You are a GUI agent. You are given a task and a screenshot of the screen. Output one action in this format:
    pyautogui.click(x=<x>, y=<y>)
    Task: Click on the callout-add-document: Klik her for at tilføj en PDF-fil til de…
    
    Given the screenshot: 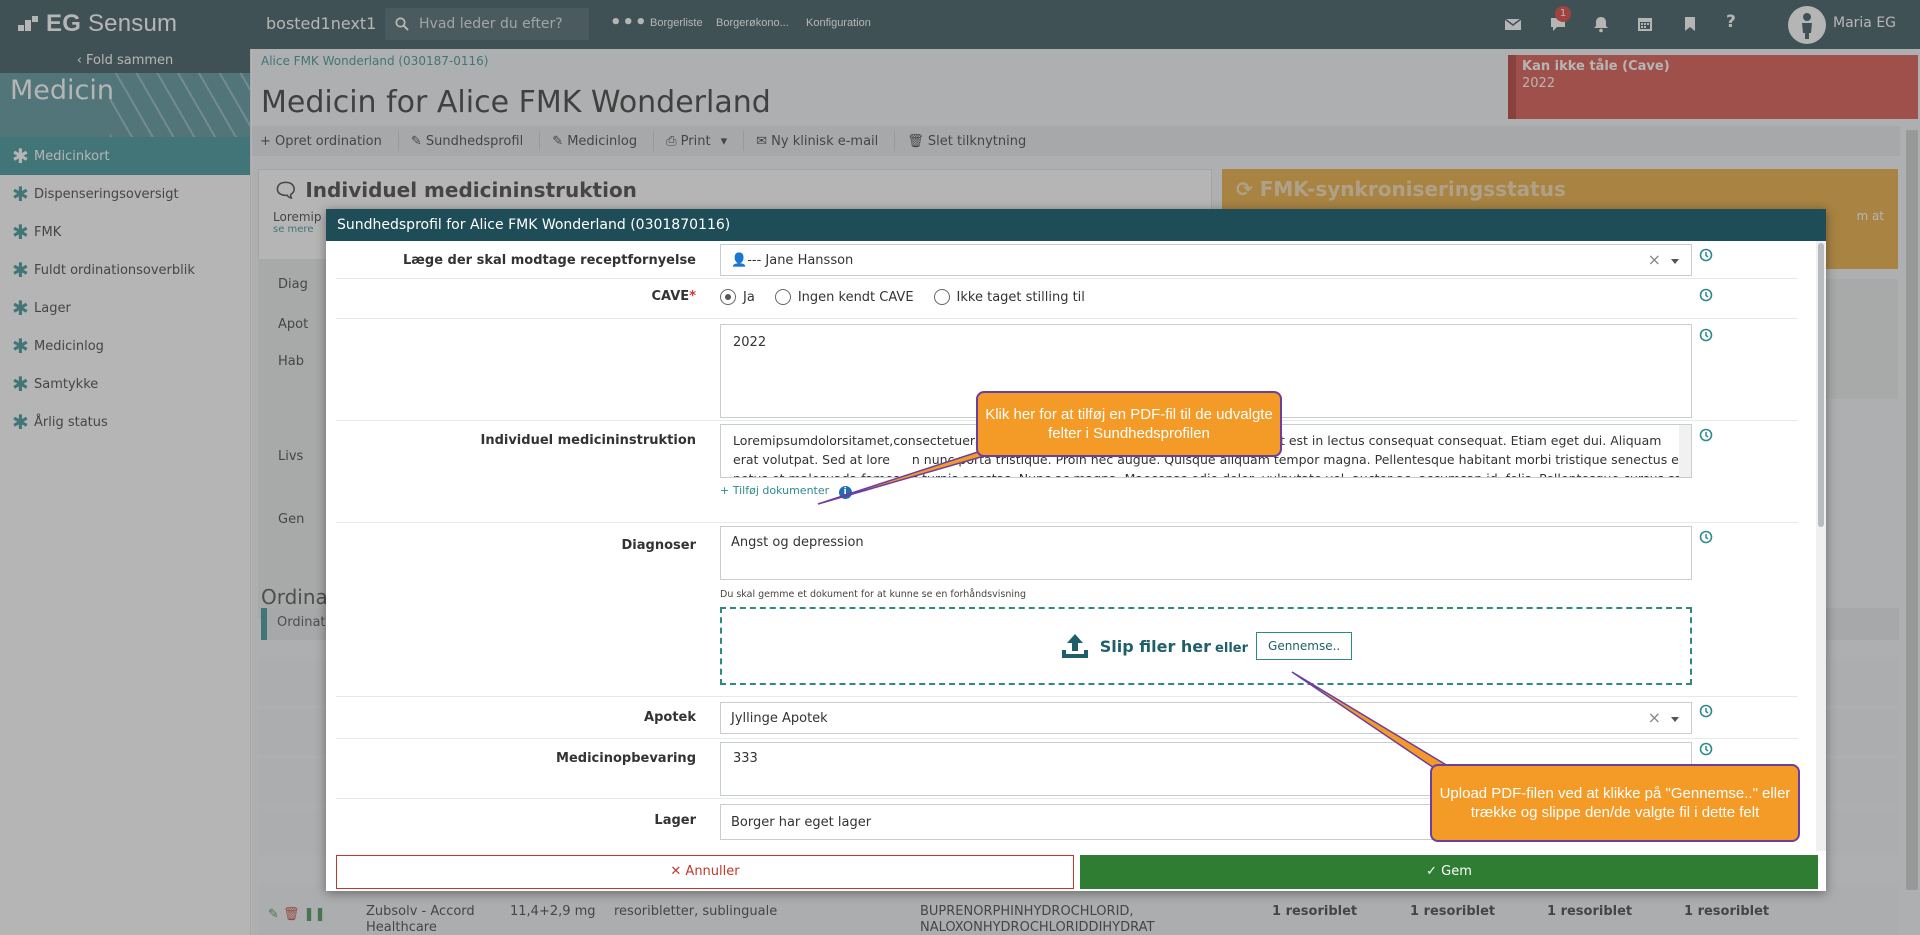 What is the action you would take?
    pyautogui.click(x=1129, y=424)
    